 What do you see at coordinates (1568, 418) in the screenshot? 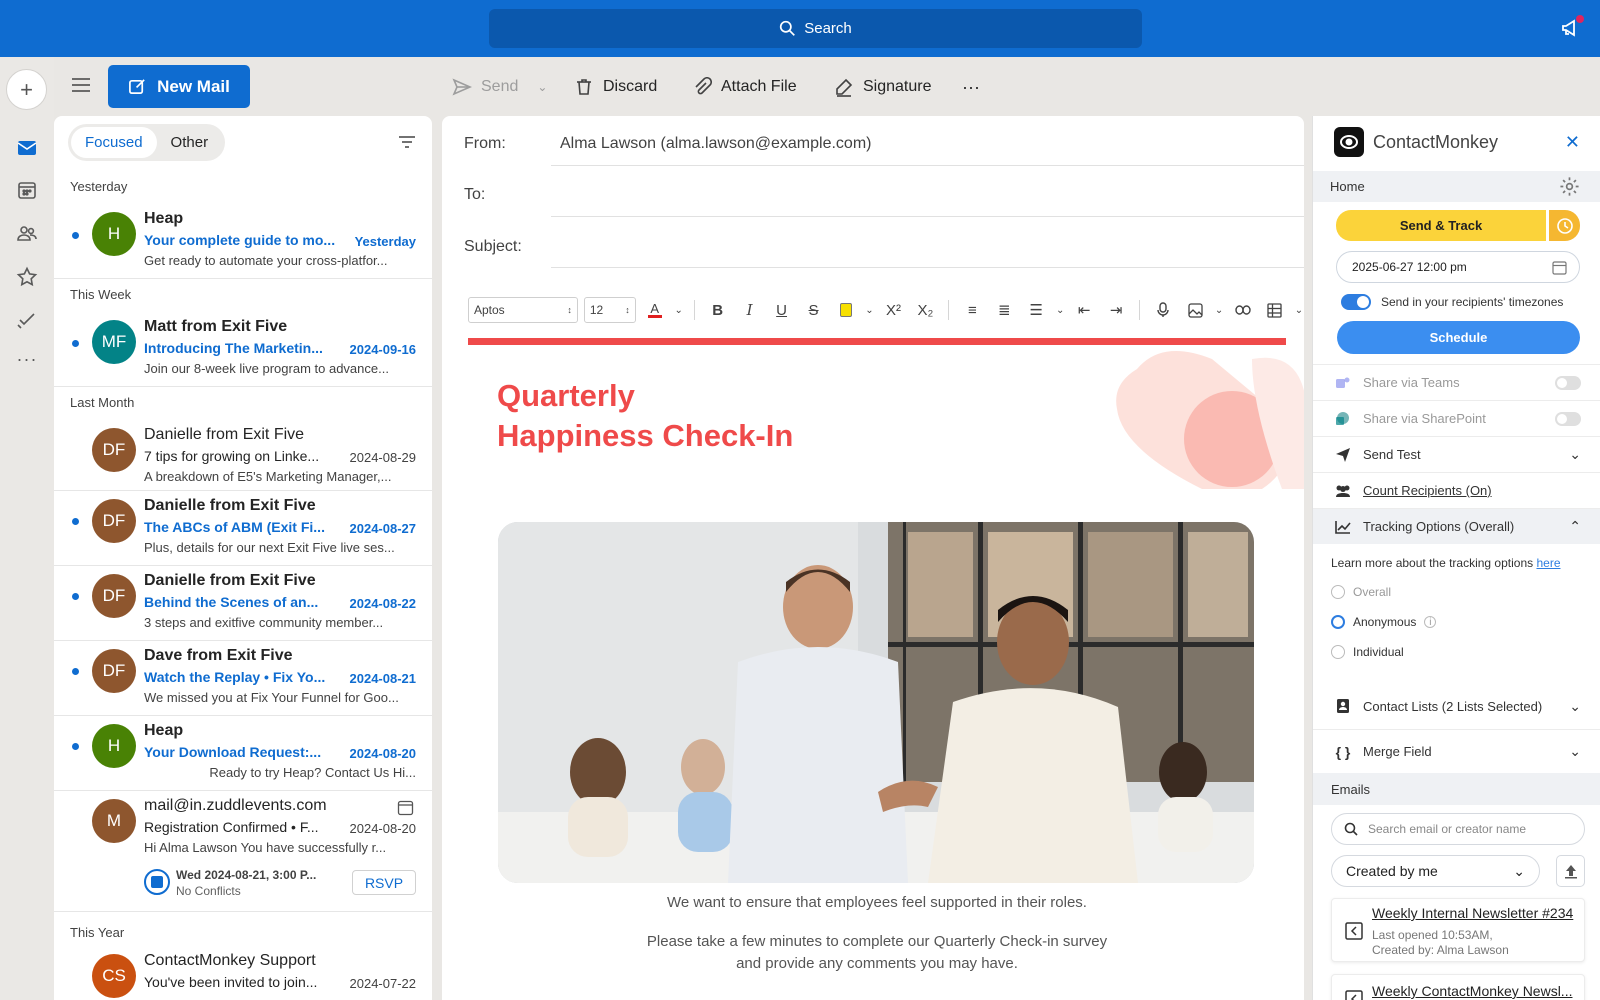
I see `share-sharepoint-toggle` at bounding box center [1568, 418].